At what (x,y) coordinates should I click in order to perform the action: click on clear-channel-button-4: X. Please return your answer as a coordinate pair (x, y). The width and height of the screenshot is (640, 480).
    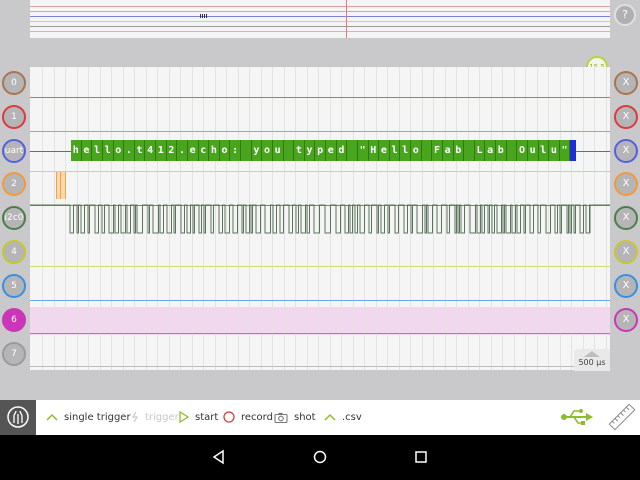
    Looking at the image, I should click on (626, 252).